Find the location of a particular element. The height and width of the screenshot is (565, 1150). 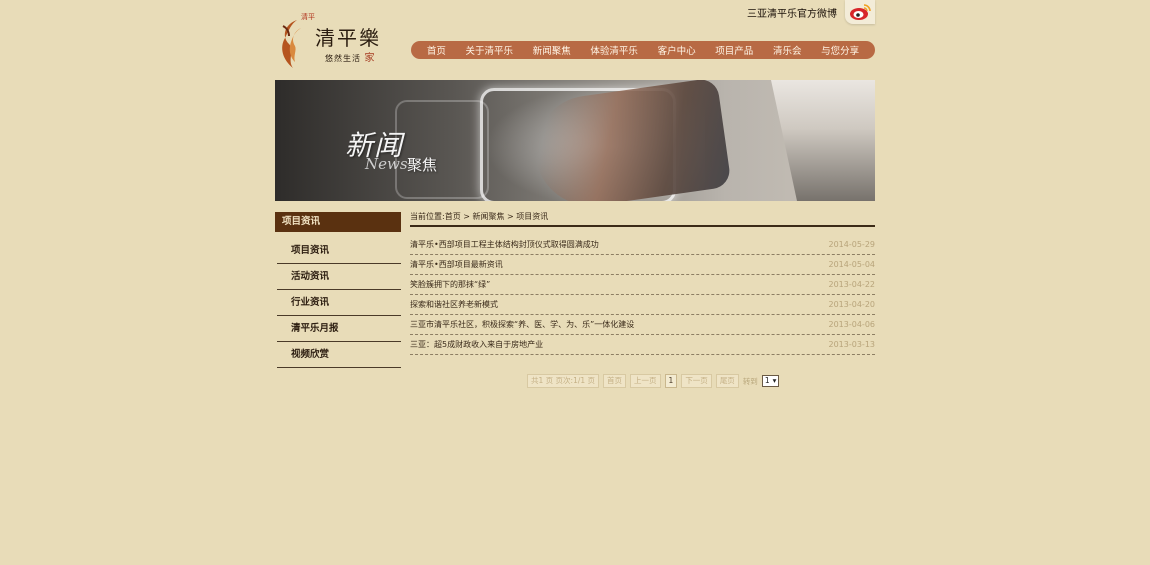

site-logo: 清平 清平樂 悠然生活 家 is located at coordinates (330, 42).